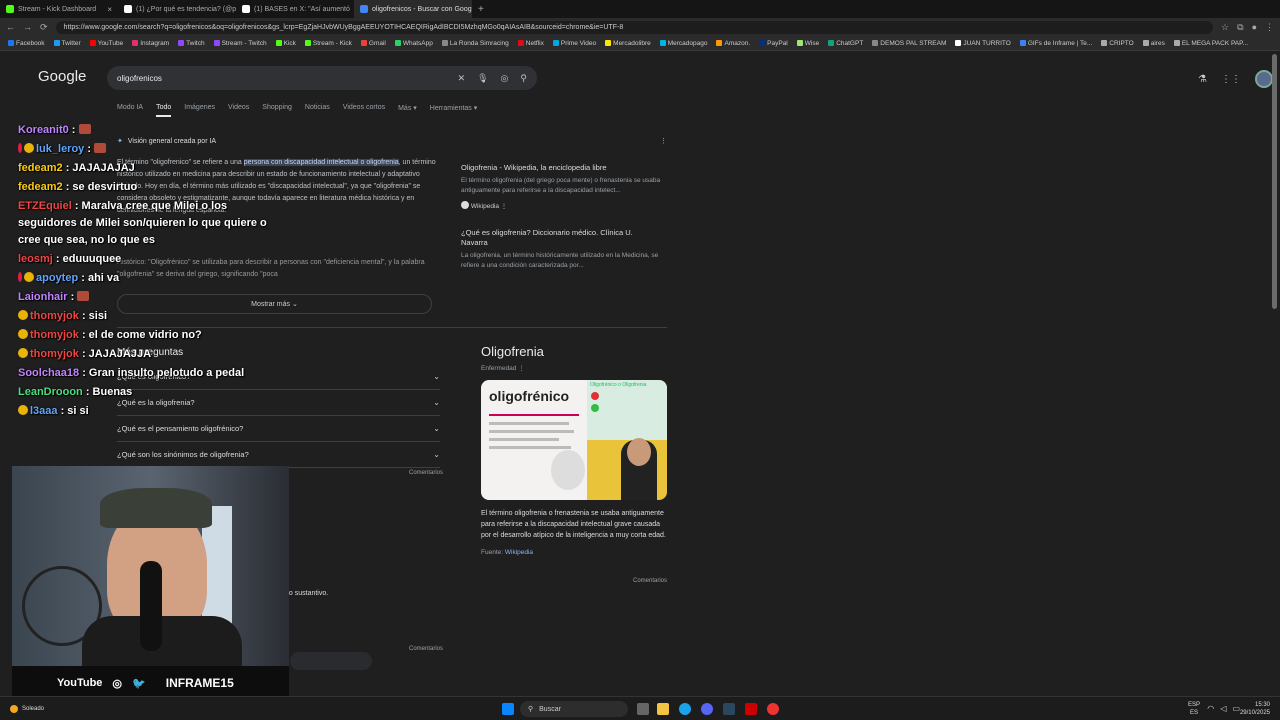 The image size is (1280, 720). Describe the element at coordinates (475, 43) in the screenshot. I see `bookmark: La Ronda Simracing` at that location.